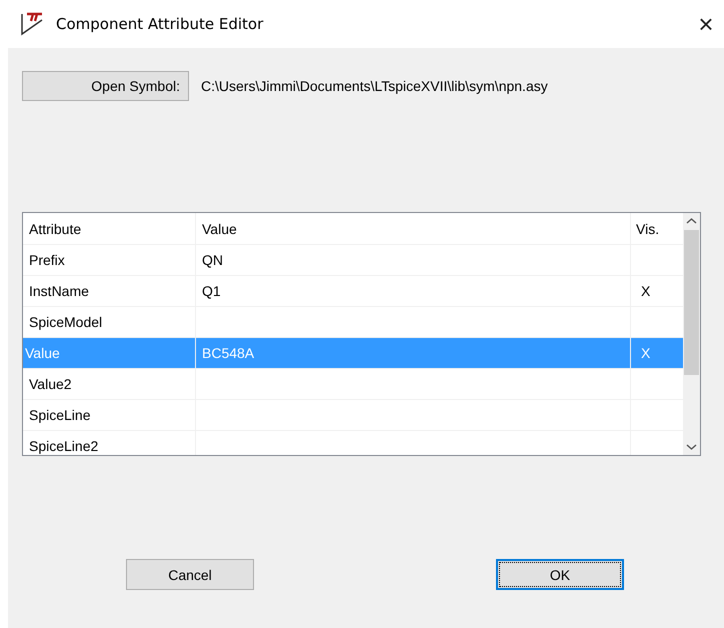 The image size is (724, 628). I want to click on attribute-cell: InstName, so click(59, 291).